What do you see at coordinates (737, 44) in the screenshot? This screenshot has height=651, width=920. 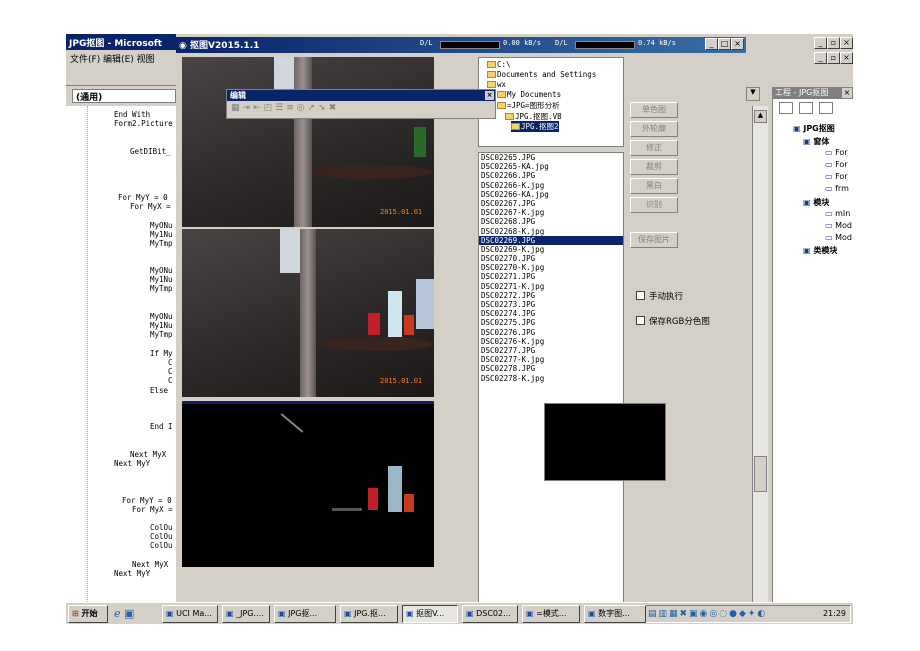 I see `app-close-button: ×` at bounding box center [737, 44].